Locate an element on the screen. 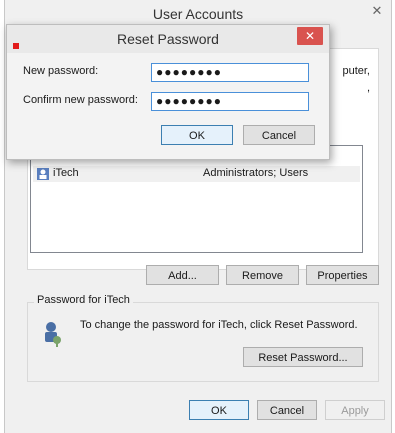 This screenshot has height=433, width=395. new-password-field: ●●●●●●●● is located at coordinates (230, 72).